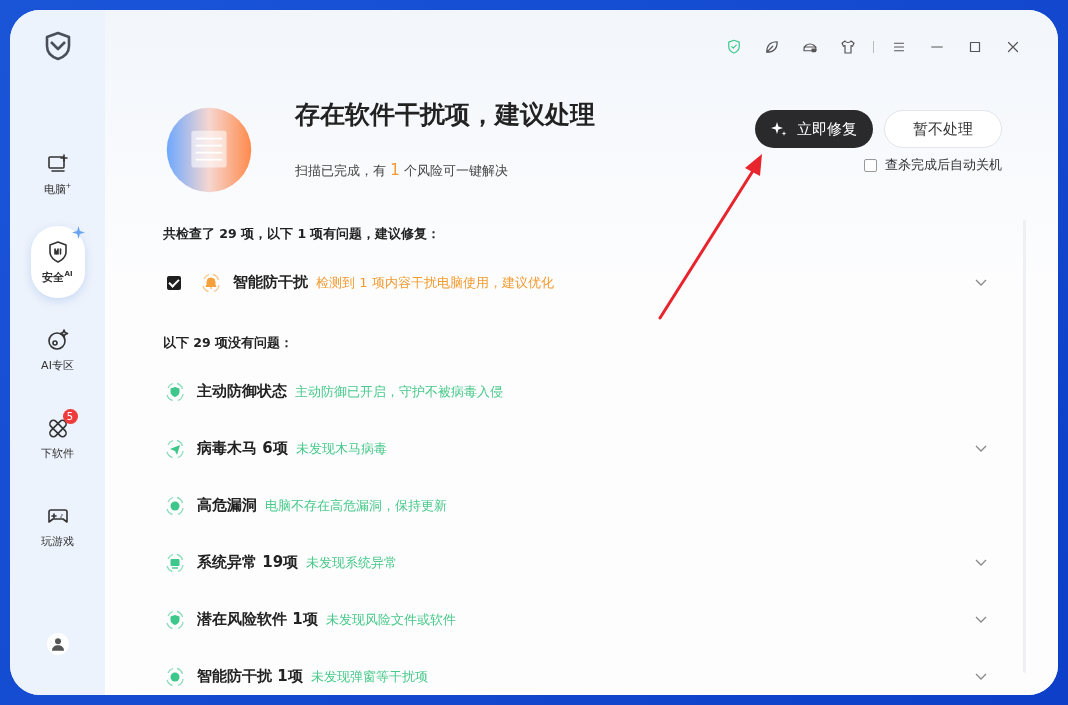 The width and height of the screenshot is (1068, 705). I want to click on sidebar-item: 电脑$^{+}$, so click(57, 174).